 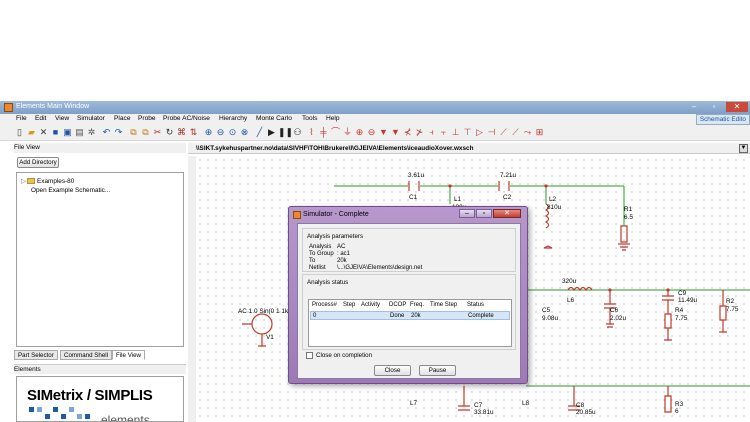 I want to click on param-label: Analysis, so click(x=320, y=247).